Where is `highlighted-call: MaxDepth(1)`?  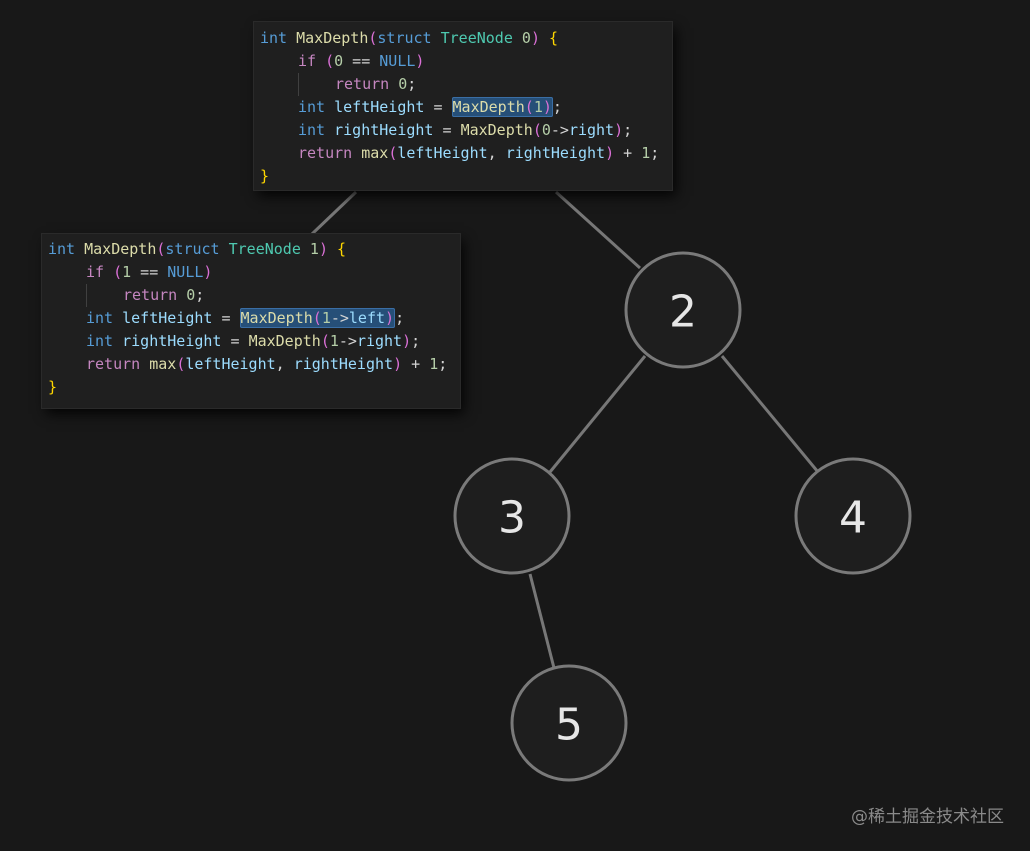
highlighted-call: MaxDepth(1) is located at coordinates (502, 107).